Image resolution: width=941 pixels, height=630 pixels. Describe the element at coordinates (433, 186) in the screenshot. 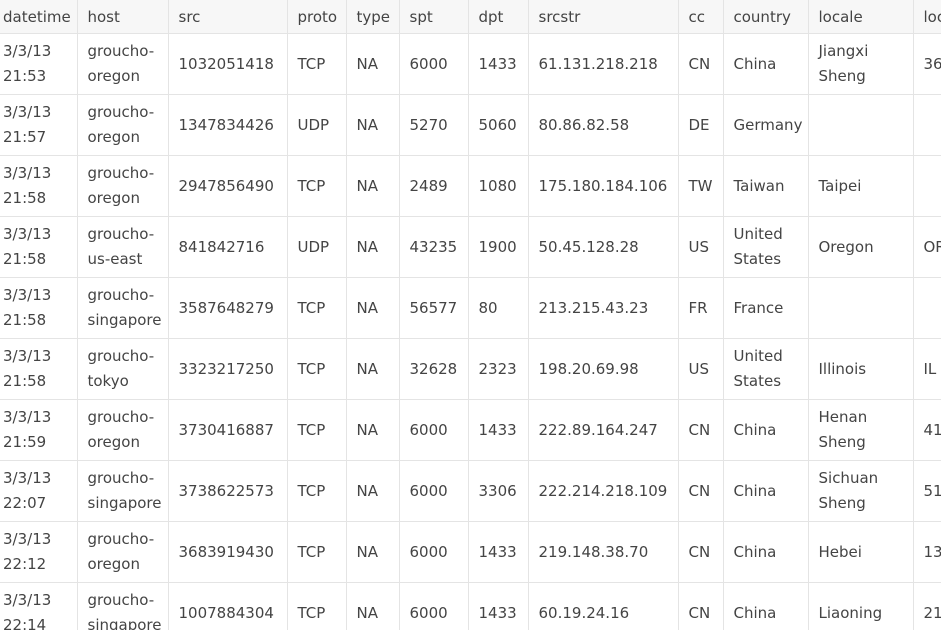

I see `cell-spt: 2489` at that location.